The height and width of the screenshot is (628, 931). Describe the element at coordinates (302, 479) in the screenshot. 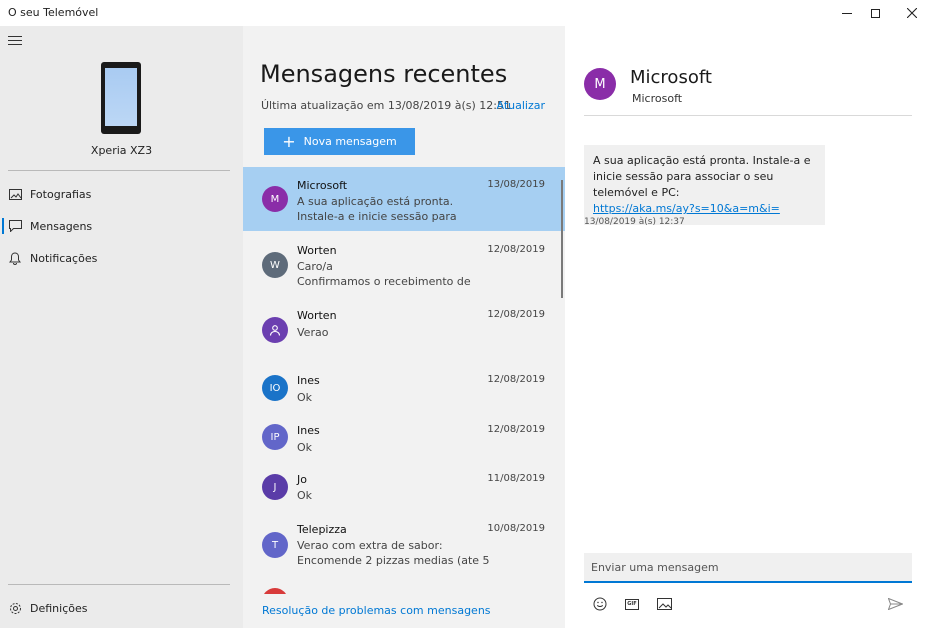

I see `conversation-name: Jo` at that location.